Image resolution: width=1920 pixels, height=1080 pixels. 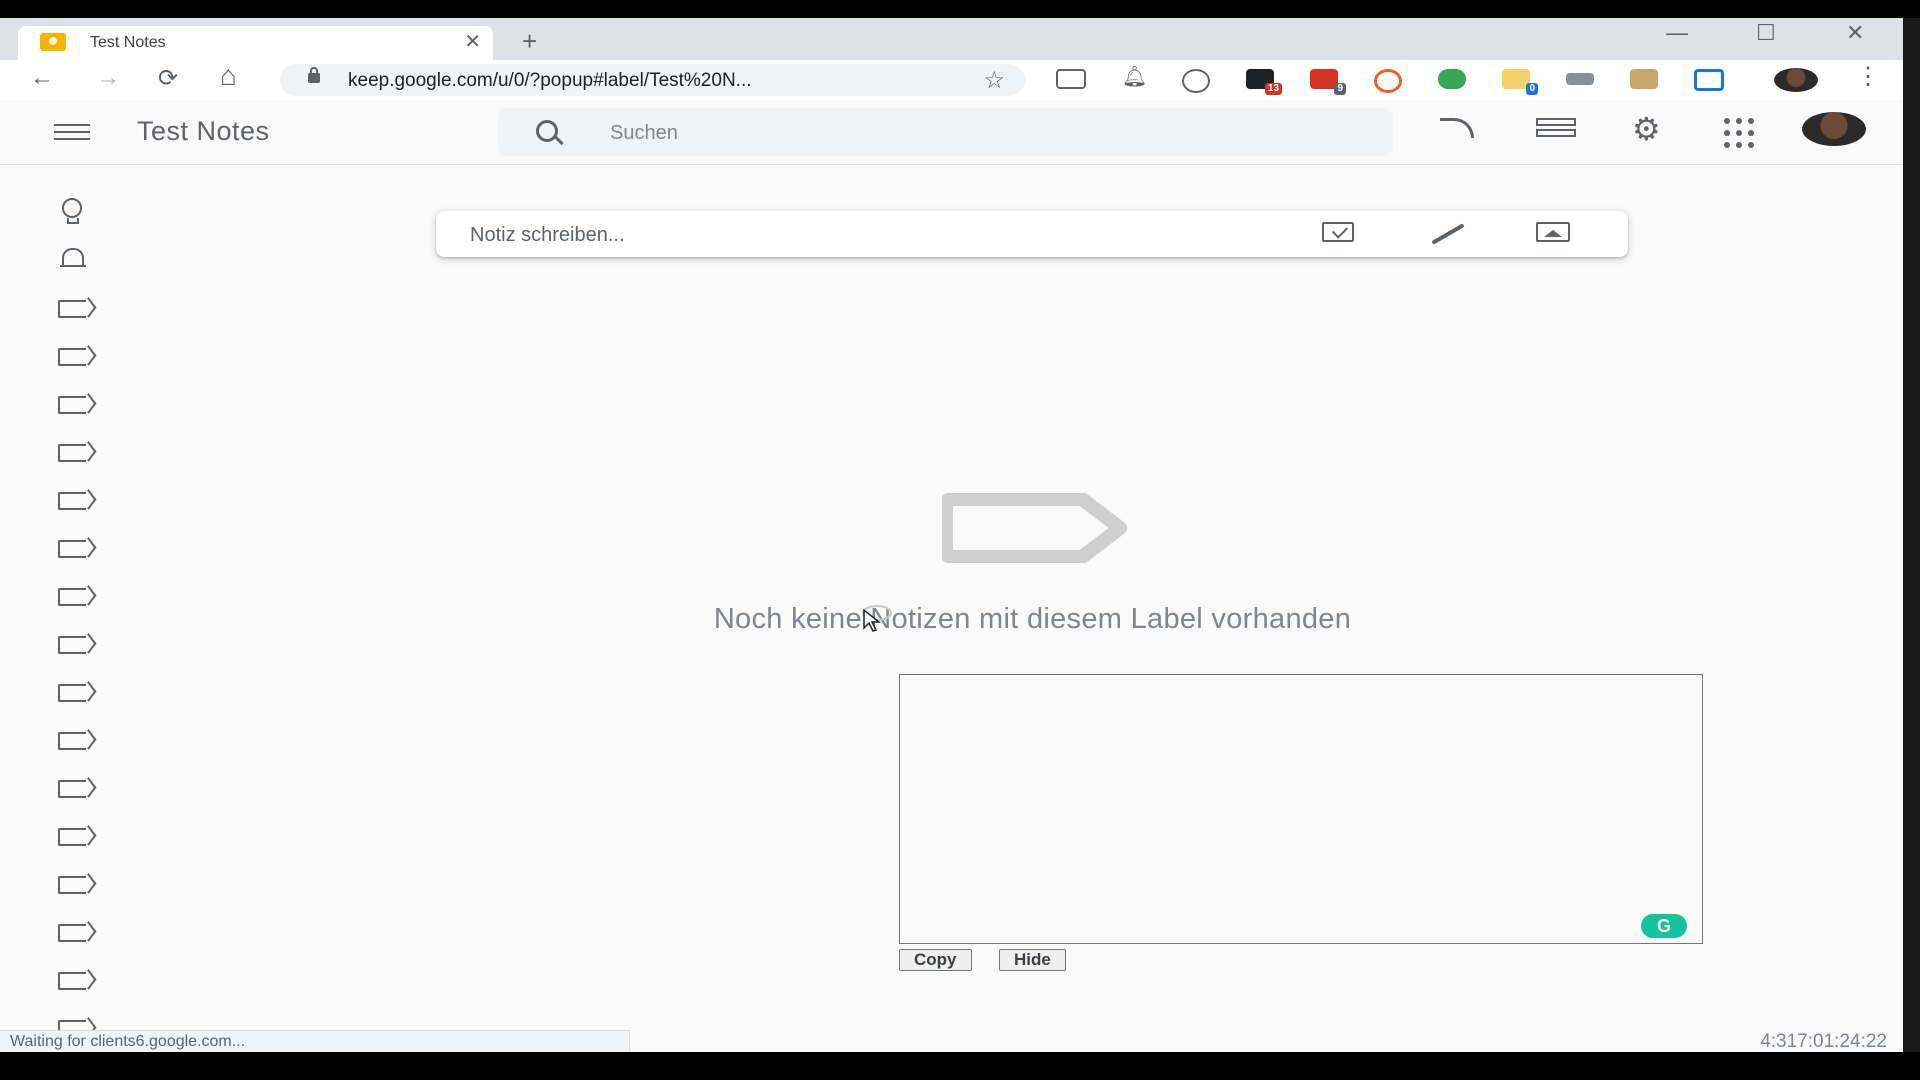 I want to click on mouse-cursor-icon, so click(x=877, y=618).